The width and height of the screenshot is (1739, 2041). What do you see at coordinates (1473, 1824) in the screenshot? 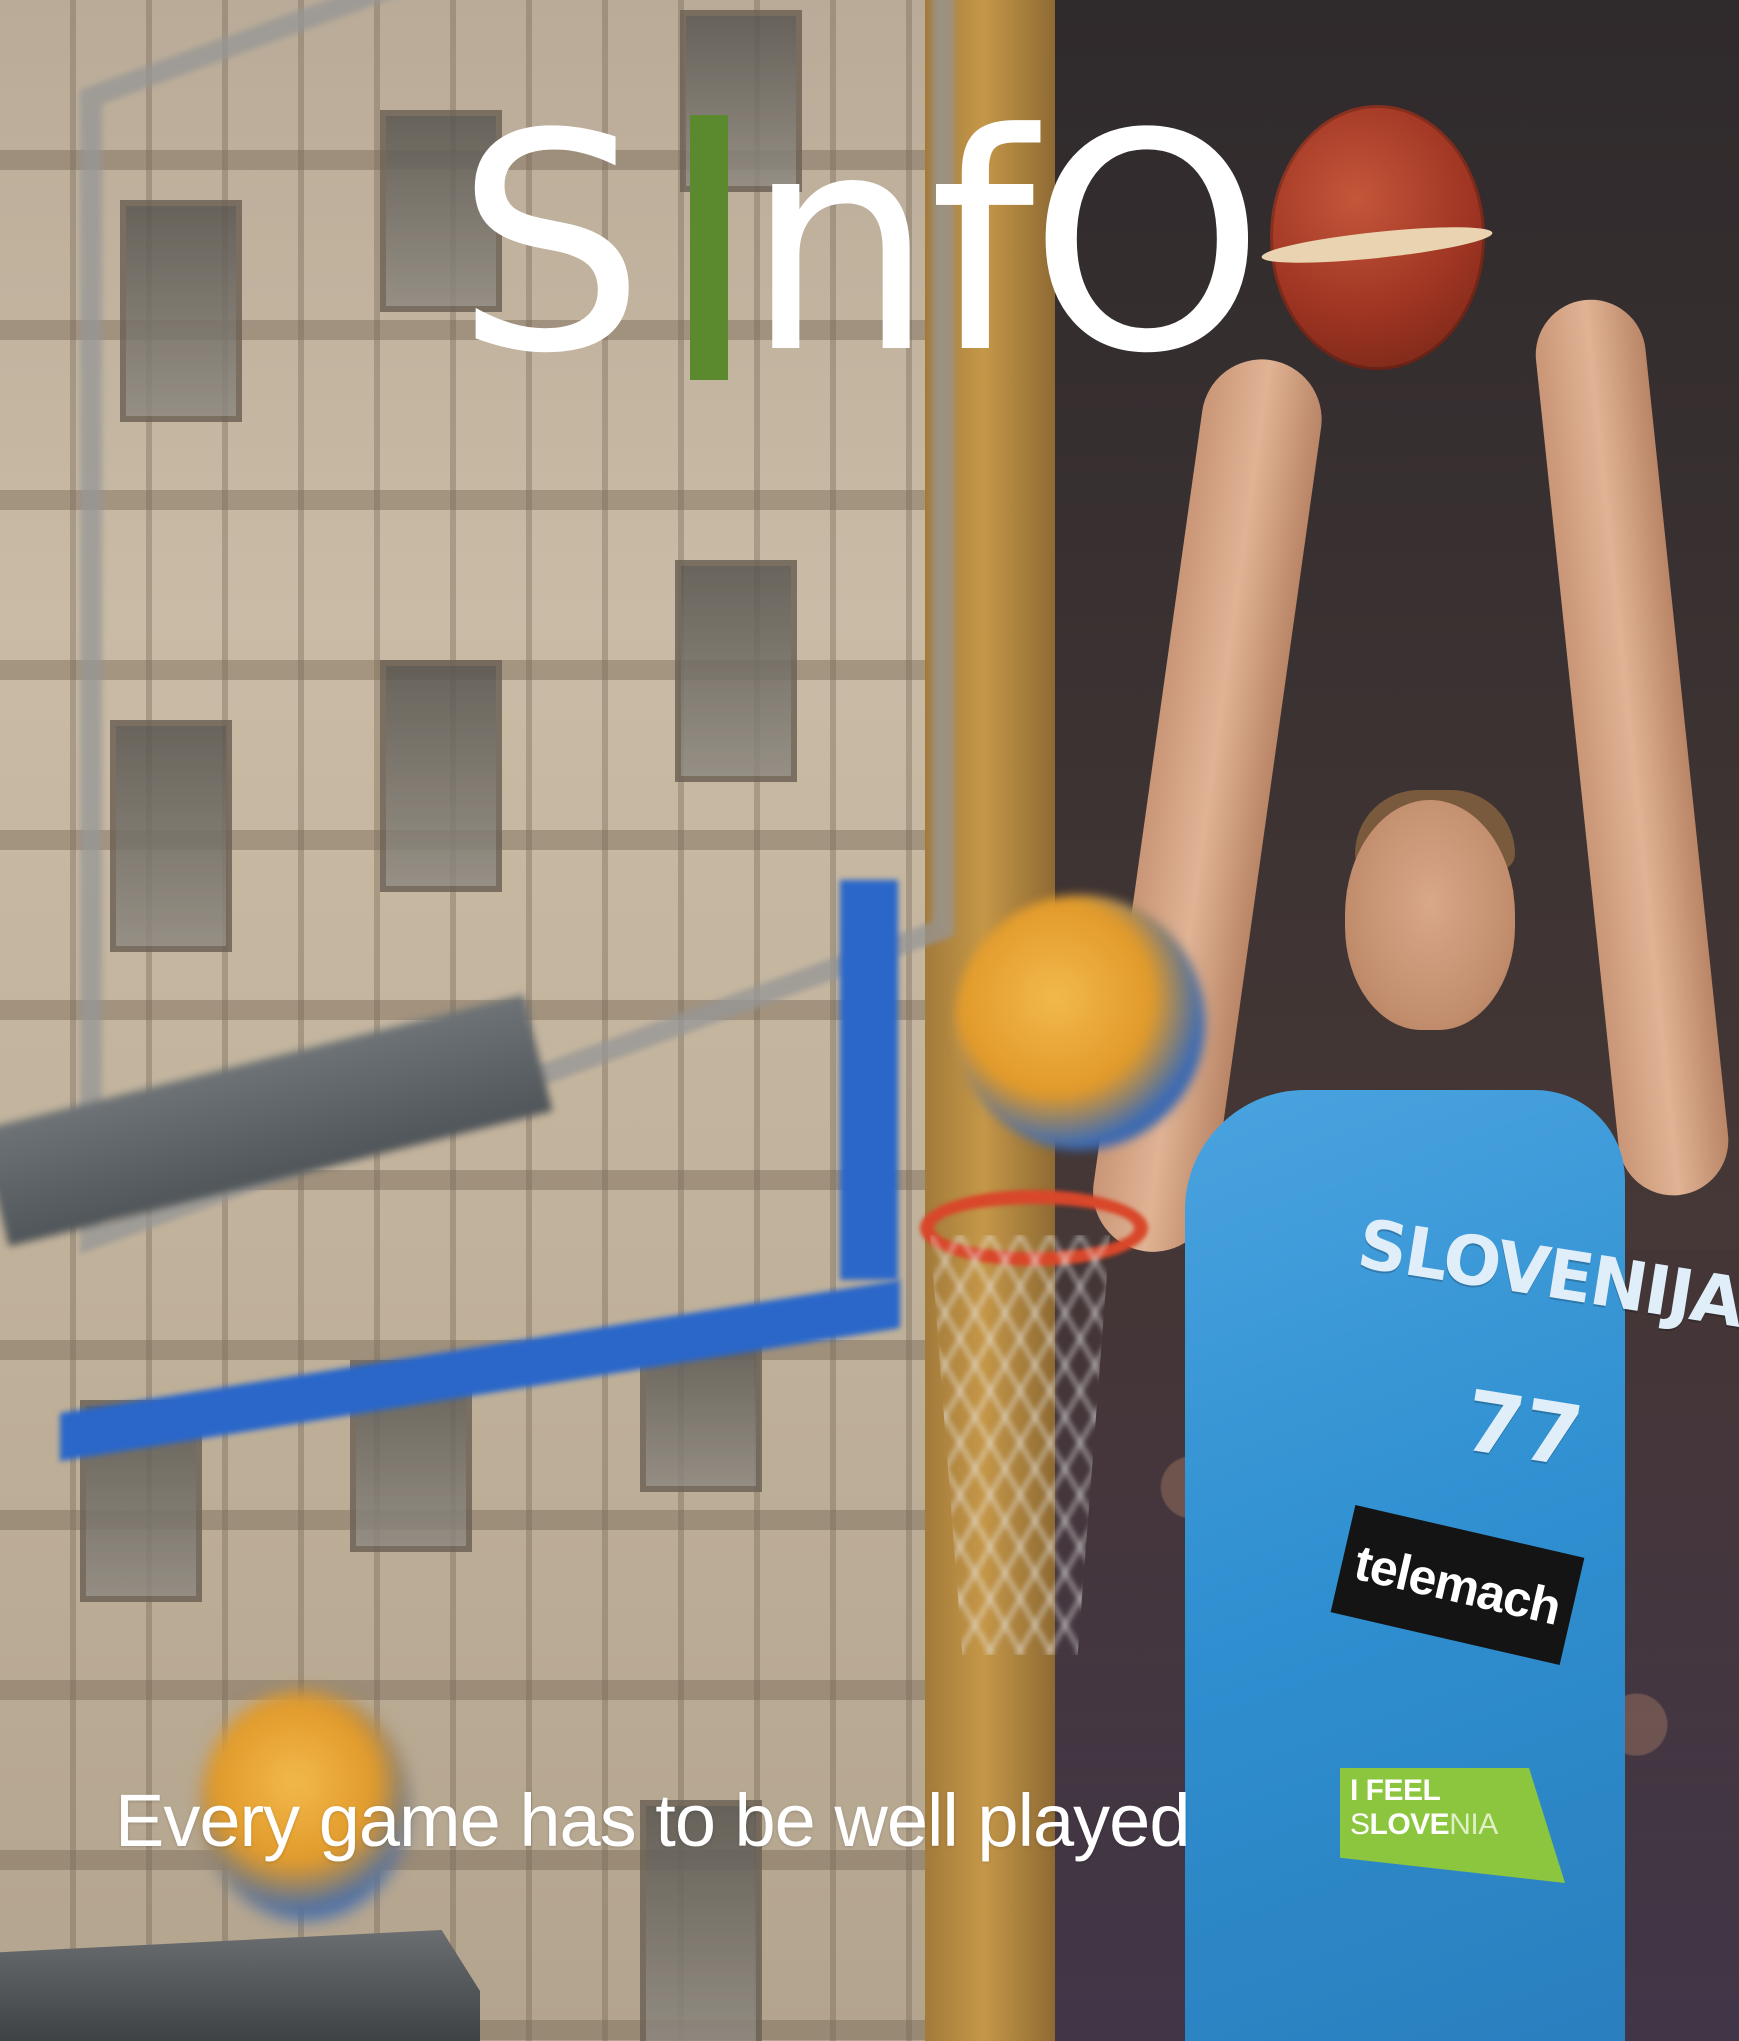
I see `badge-nia: NIA` at bounding box center [1473, 1824].